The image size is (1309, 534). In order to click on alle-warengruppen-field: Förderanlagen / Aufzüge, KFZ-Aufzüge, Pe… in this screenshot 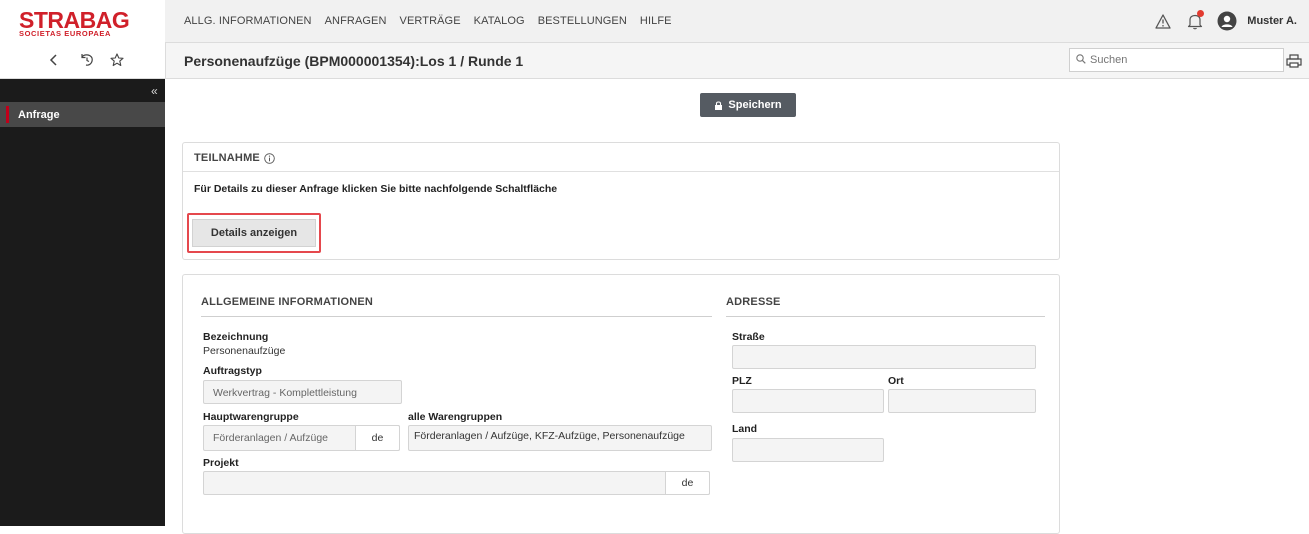, I will do `click(560, 438)`.